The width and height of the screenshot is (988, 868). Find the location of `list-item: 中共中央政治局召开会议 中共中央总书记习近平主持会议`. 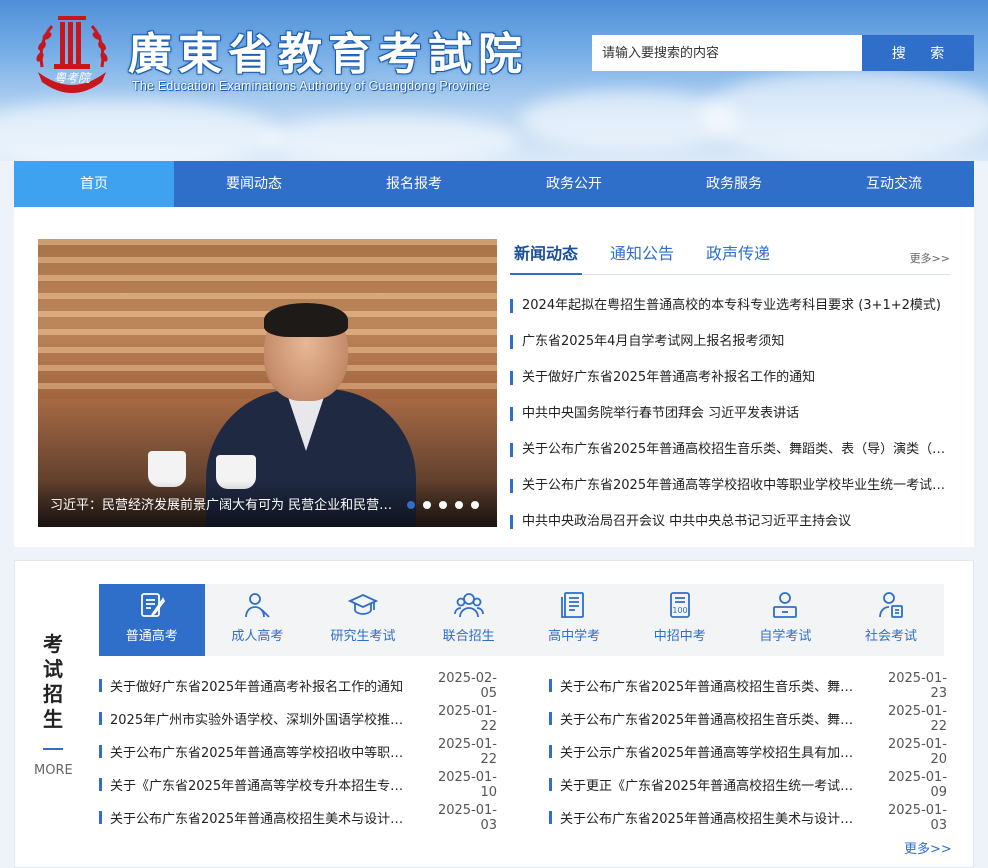

list-item: 中共中央政治局召开会议 中共中央总书记习近平主持会议 is located at coordinates (730, 522).